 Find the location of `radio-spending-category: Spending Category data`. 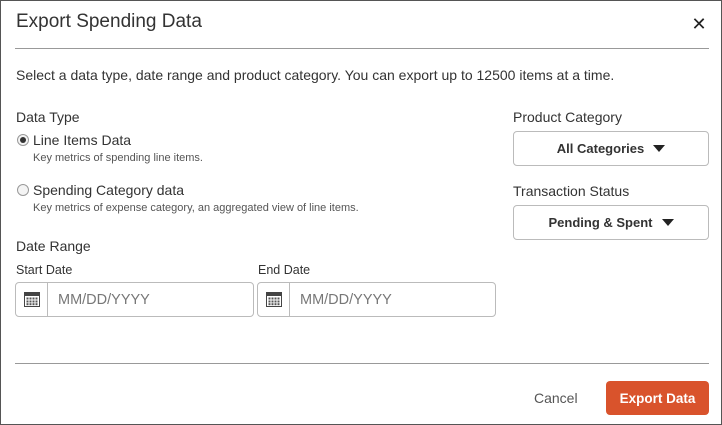

radio-spending-category: Spending Category data is located at coordinates (100, 190).